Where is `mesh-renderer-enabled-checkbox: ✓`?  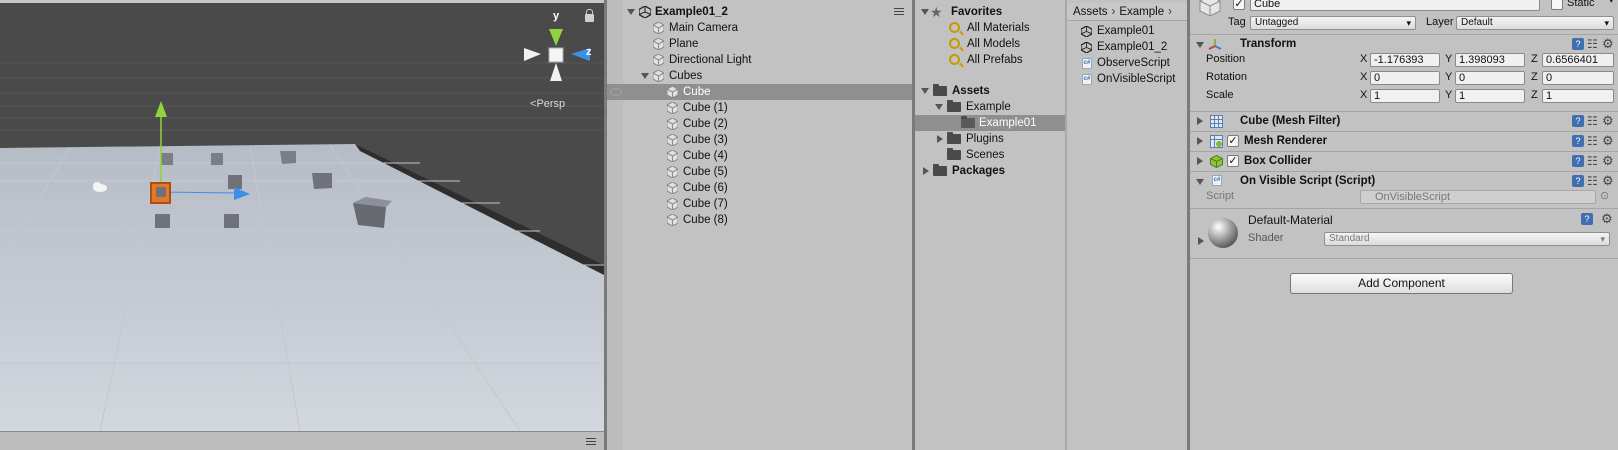 mesh-renderer-enabled-checkbox: ✓ is located at coordinates (1233, 141).